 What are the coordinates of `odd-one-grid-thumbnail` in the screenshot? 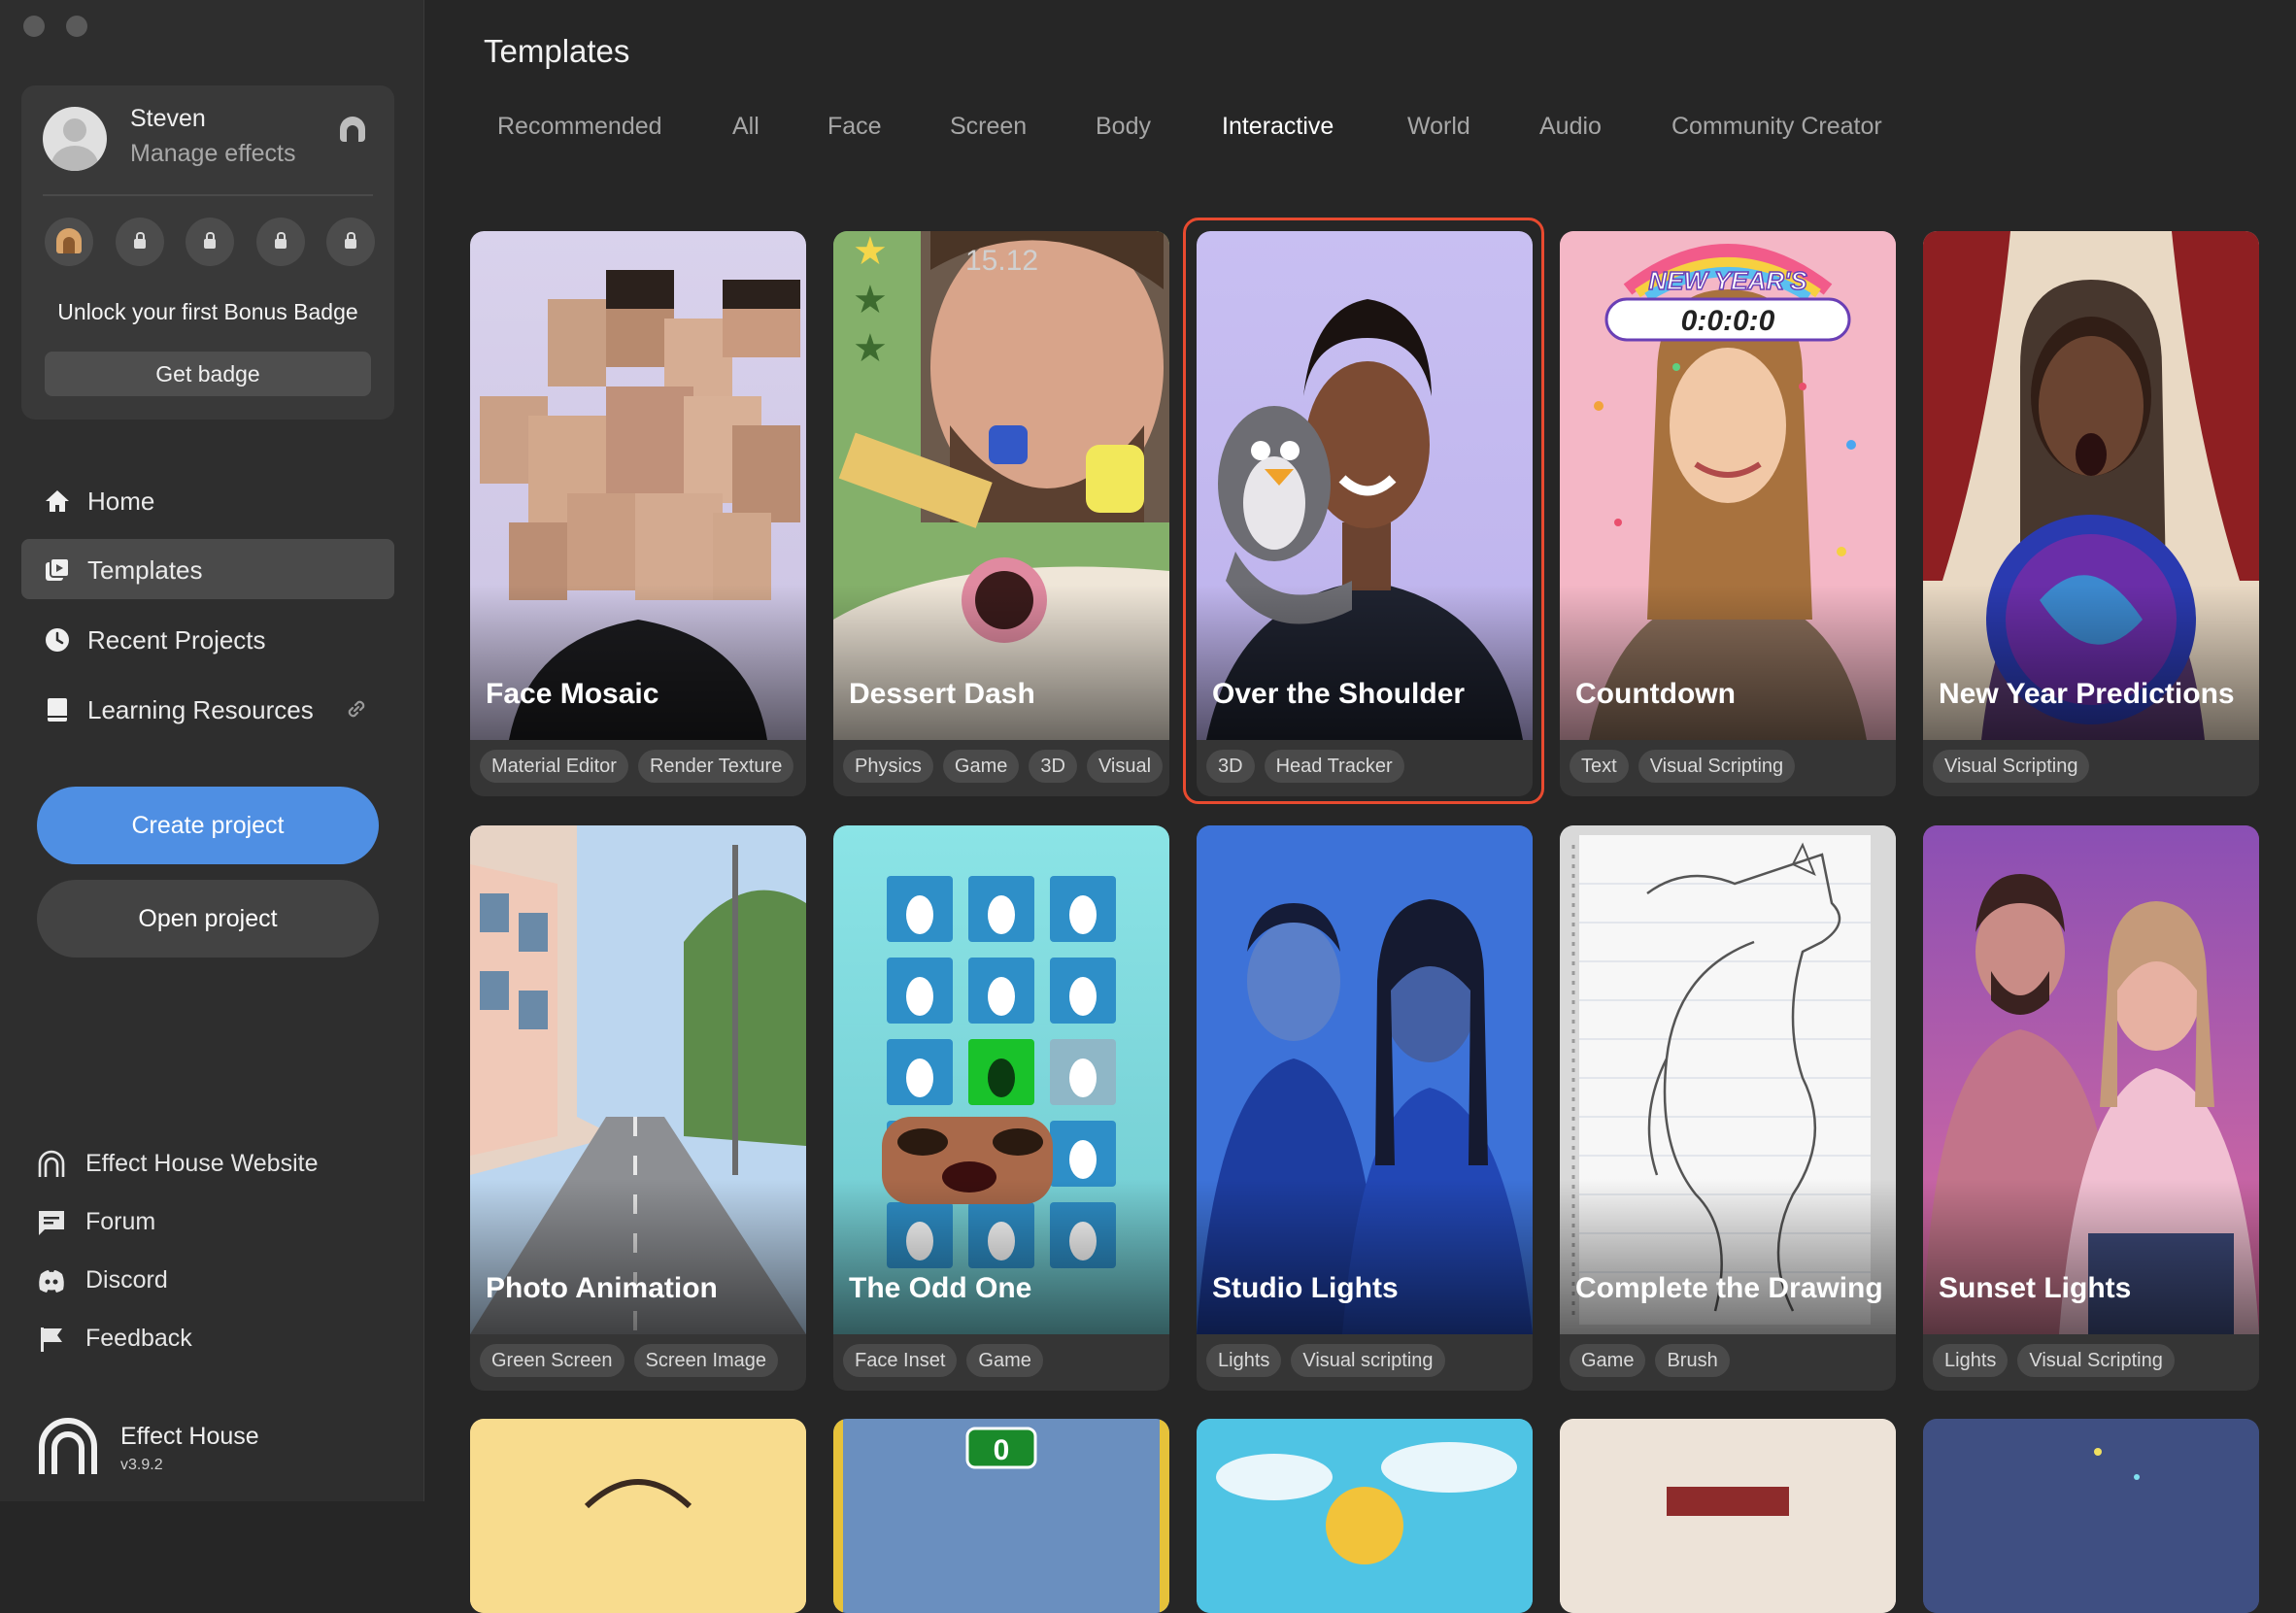 It's located at (999, 1072).